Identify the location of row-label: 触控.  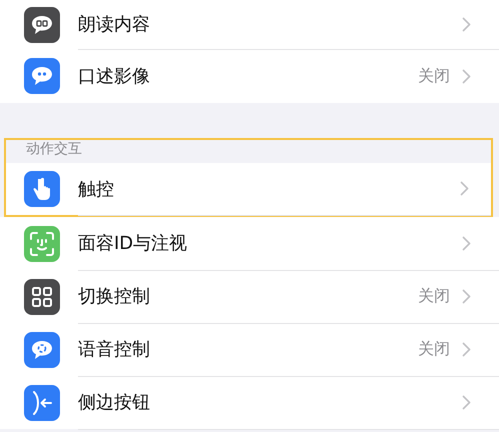
(96, 189).